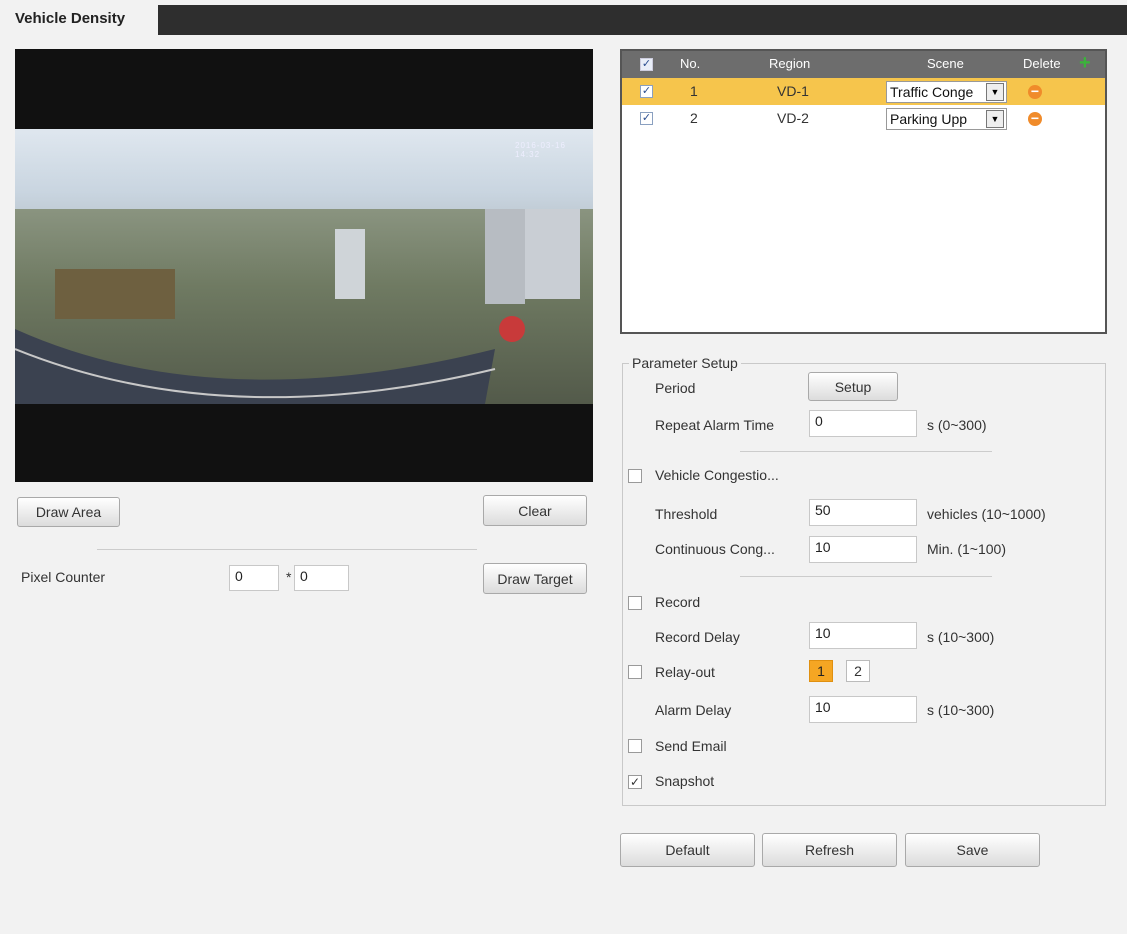 Image resolution: width=1127 pixels, height=934 pixels. What do you see at coordinates (829, 850) in the screenshot?
I see `refresh-button: Refresh` at bounding box center [829, 850].